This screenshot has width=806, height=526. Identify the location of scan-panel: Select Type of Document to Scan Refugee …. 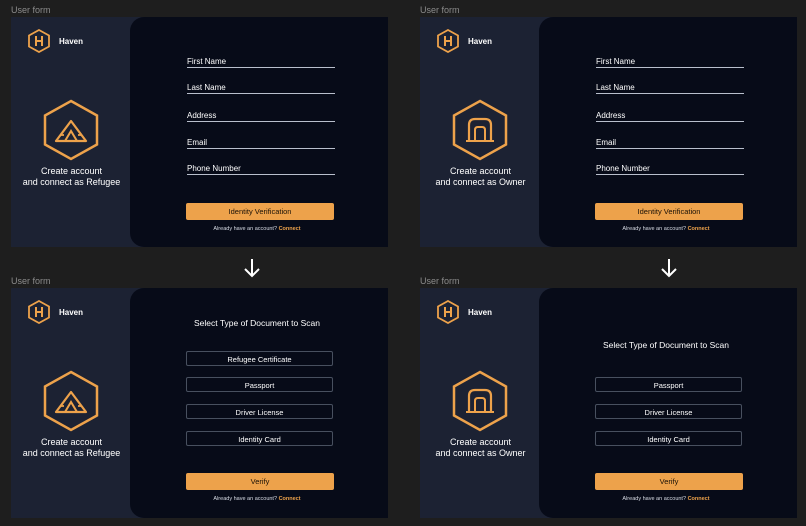
(259, 403).